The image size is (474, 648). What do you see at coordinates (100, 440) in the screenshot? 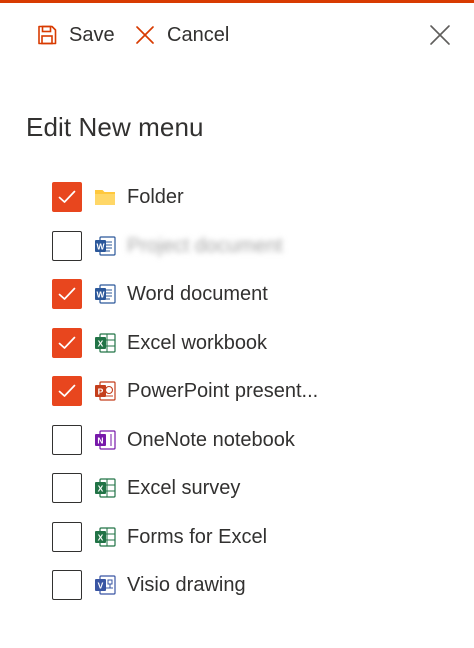
I see `svg-text: N` at bounding box center [100, 440].